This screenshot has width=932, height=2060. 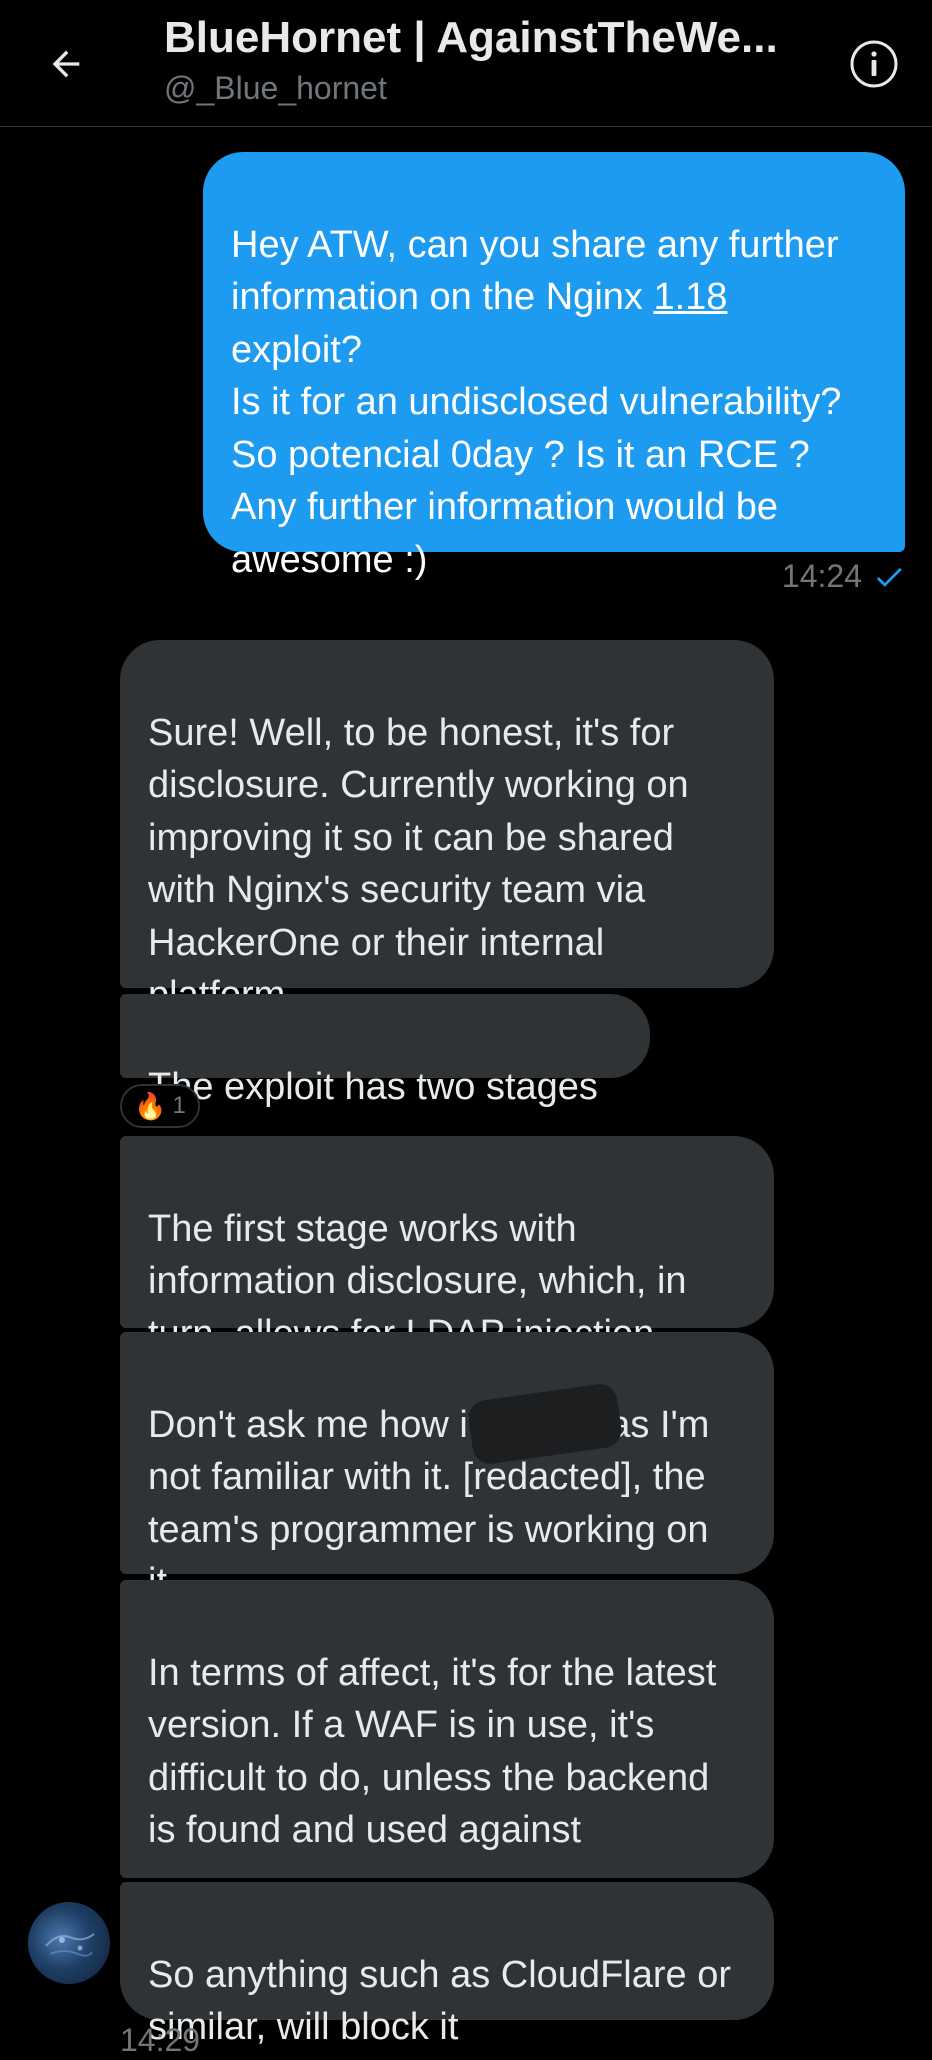 What do you see at coordinates (821, 576) in the screenshot?
I see `sent-timestamp: 14:24` at bounding box center [821, 576].